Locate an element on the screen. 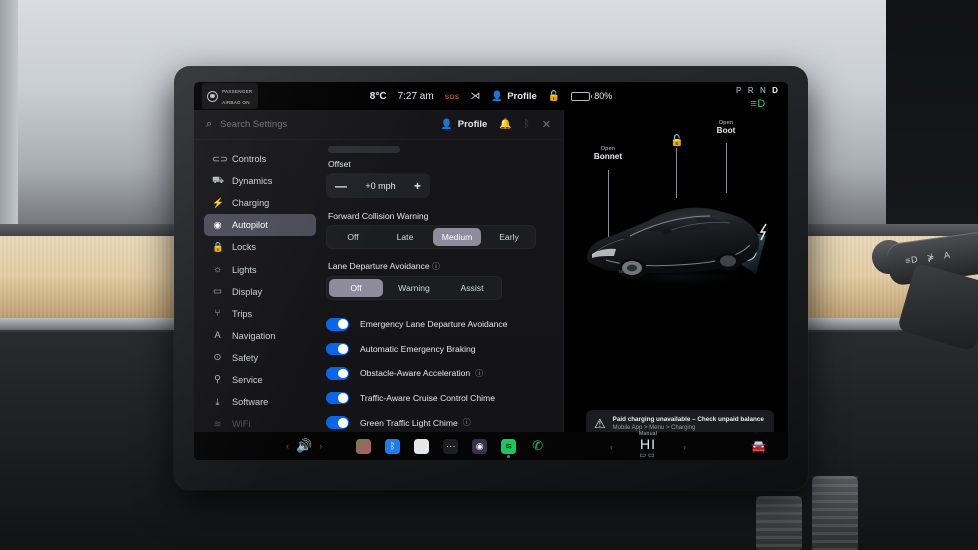 Image resolution: width=978 pixels, height=550 pixels. sidebar-item-software: ⤓ Software is located at coordinates (260, 402).